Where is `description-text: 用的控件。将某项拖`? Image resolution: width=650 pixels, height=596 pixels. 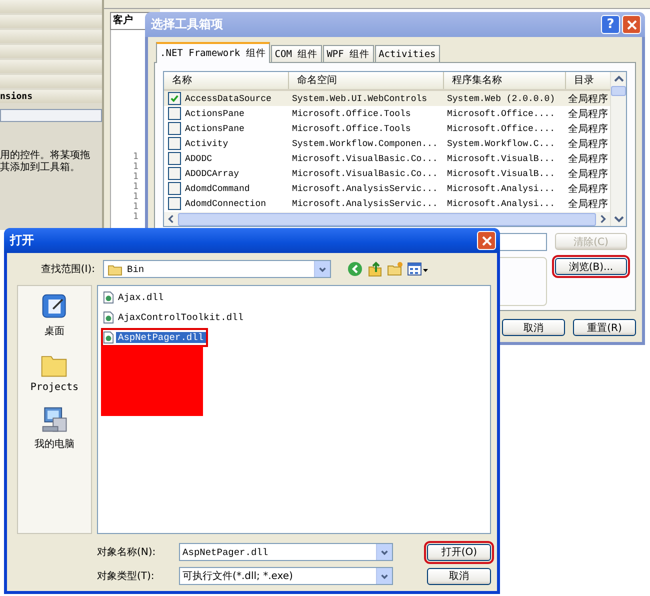
description-text: 用的控件。将某项拖 is located at coordinates (45, 156).